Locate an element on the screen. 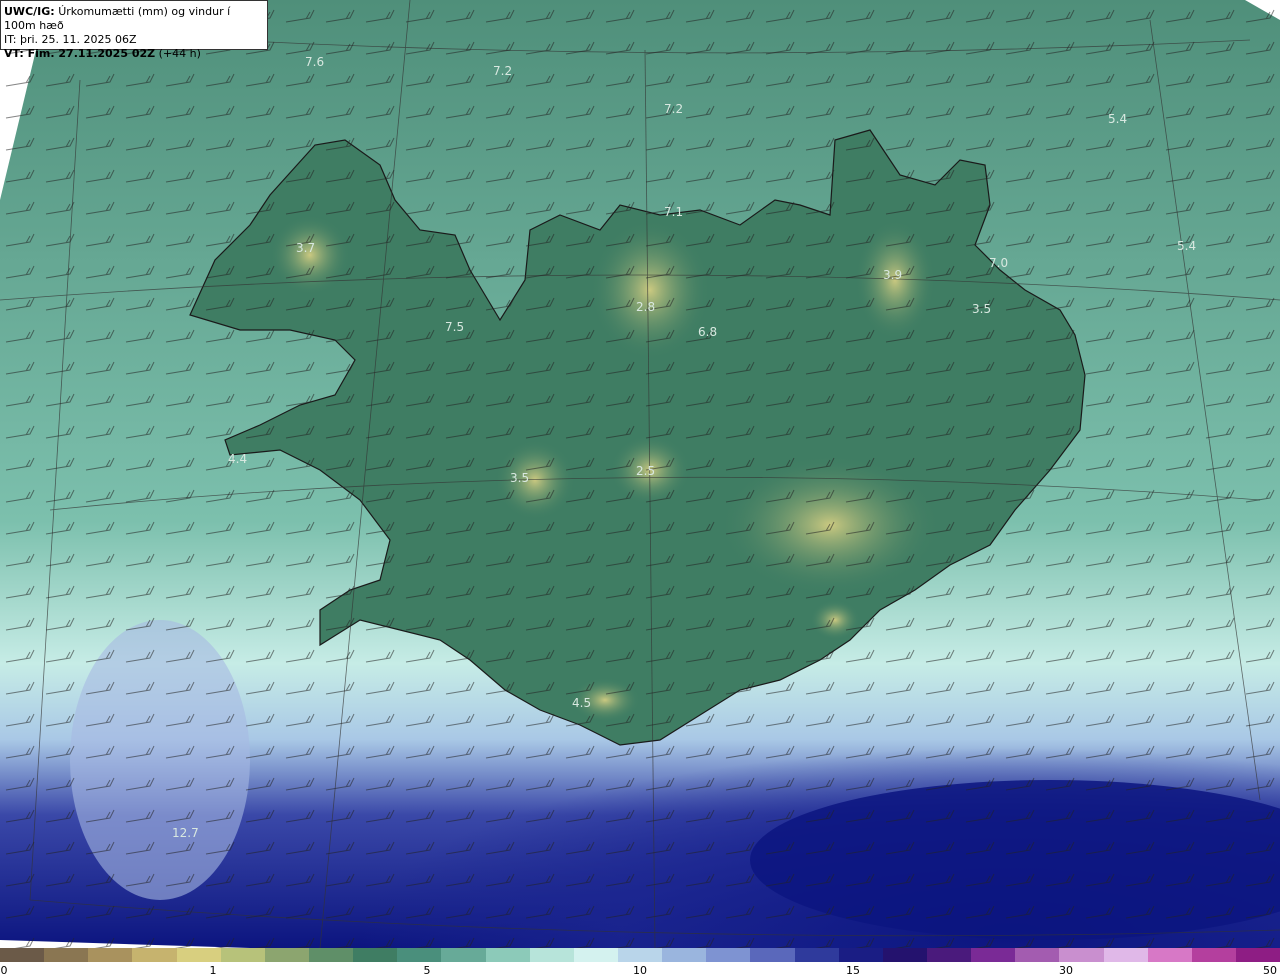 Image resolution: width=1280 pixels, height=978 pixels. model-name: UWC/IG: is located at coordinates (29, 11).